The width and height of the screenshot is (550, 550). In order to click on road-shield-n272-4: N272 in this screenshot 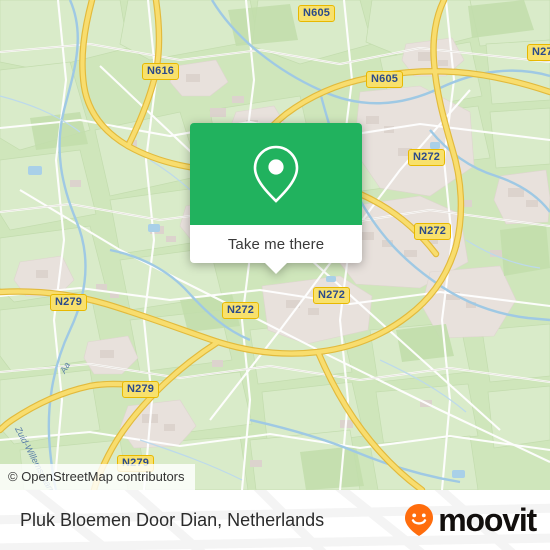, I will do `click(427, 157)`.